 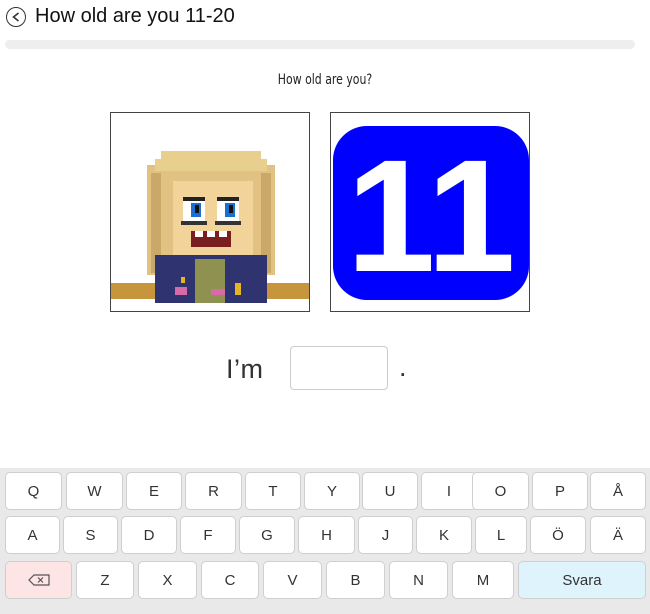 I want to click on number-eleven-sign: 11, so click(x=431, y=215).